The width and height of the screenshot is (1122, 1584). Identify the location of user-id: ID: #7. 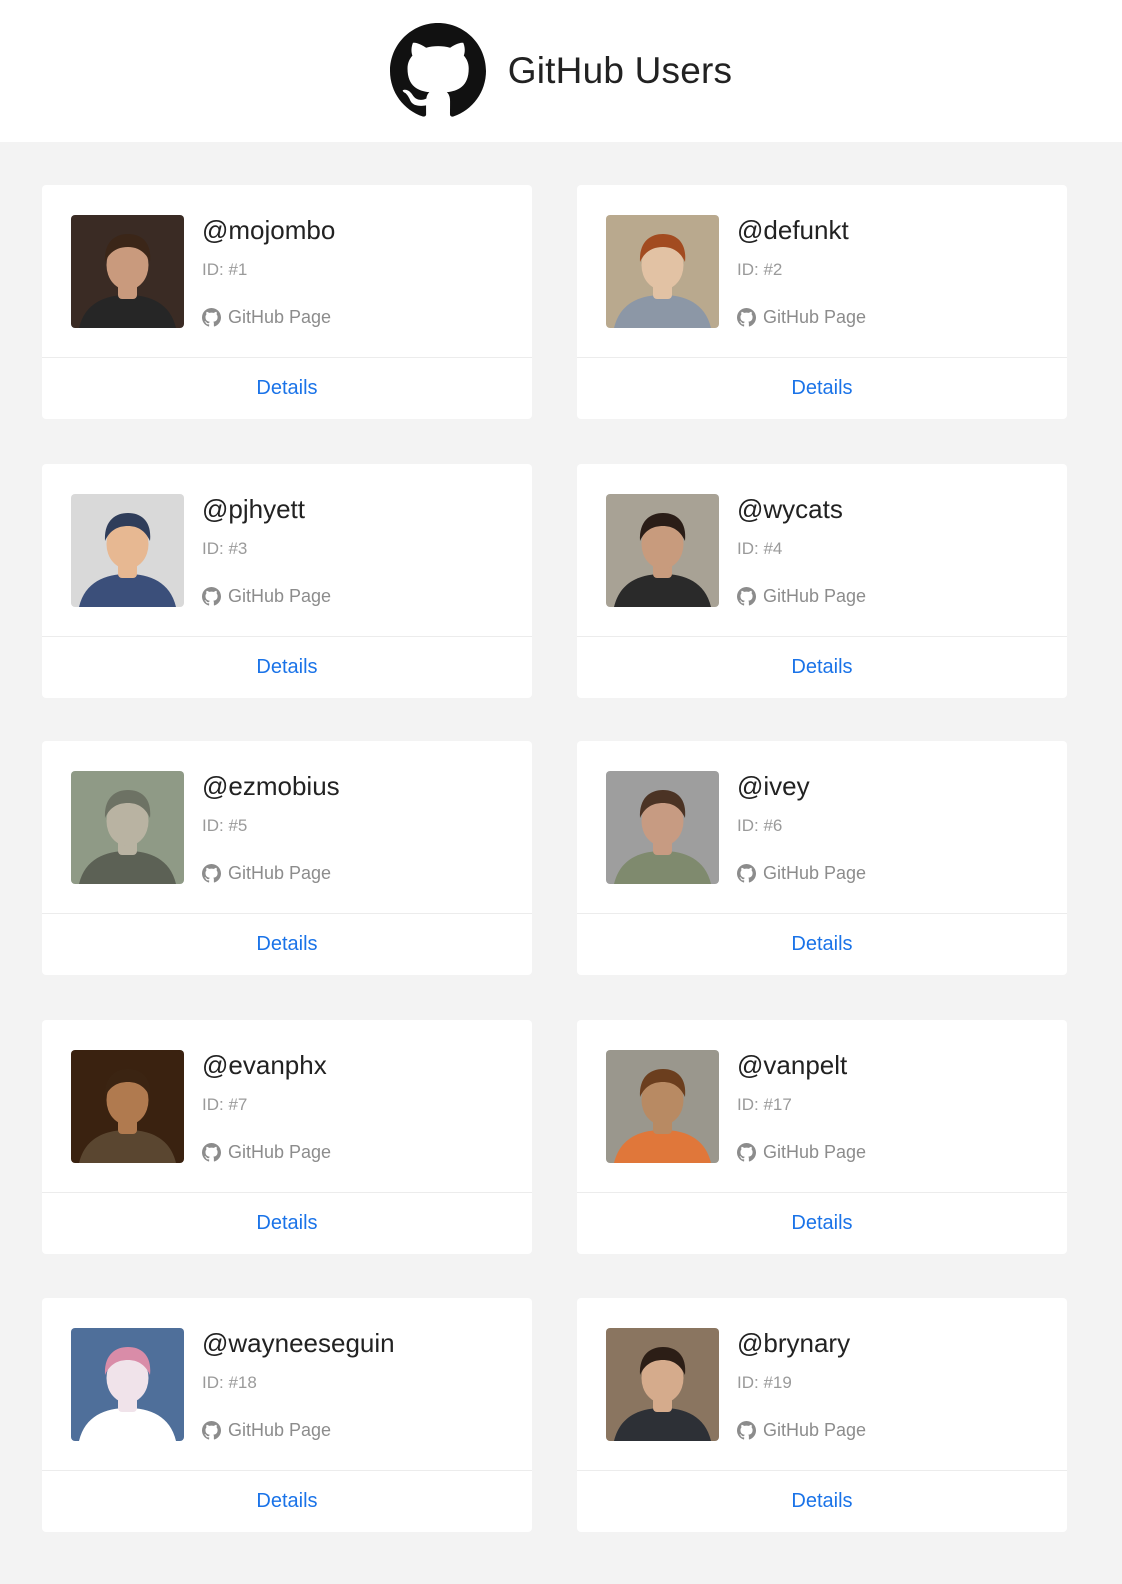
(225, 1104).